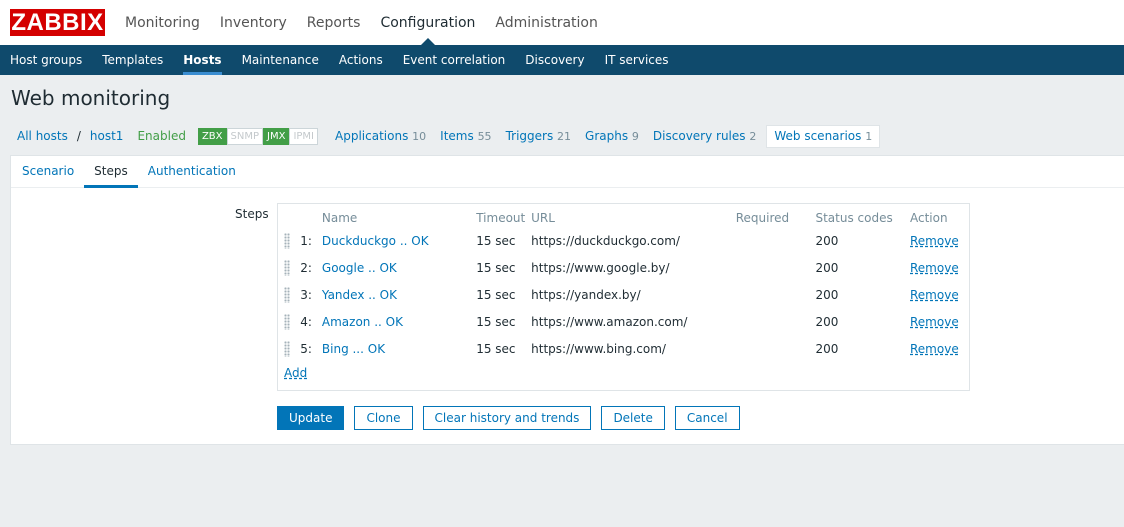 The height and width of the screenshot is (527, 1124). Describe the element at coordinates (605, 241) in the screenshot. I see `step-url: https://duckduckgo.com/` at that location.